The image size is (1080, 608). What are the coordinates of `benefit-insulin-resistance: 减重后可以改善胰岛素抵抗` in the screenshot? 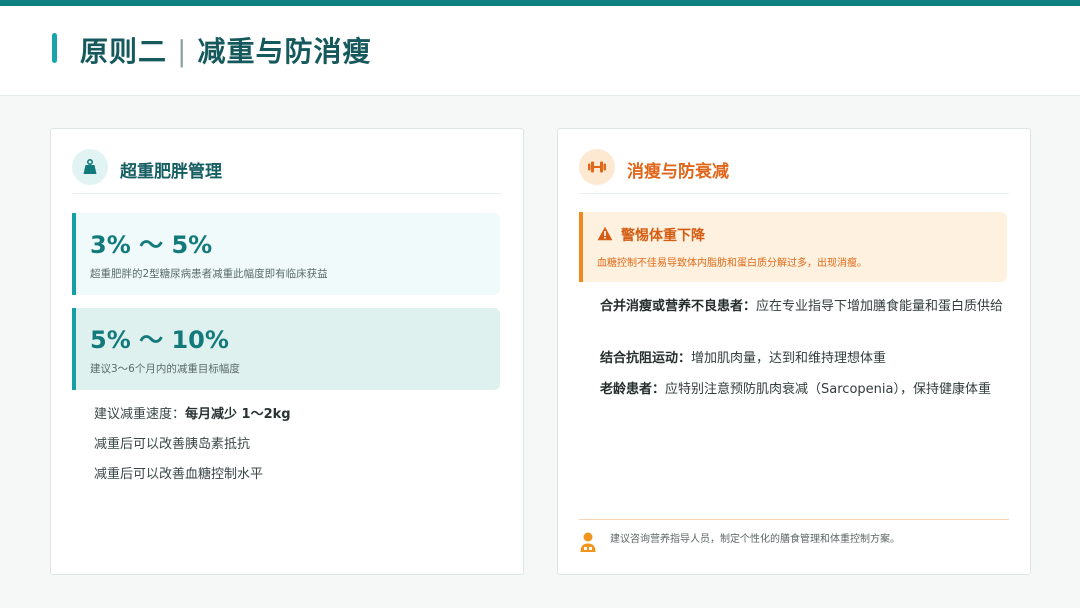 It's located at (172, 444).